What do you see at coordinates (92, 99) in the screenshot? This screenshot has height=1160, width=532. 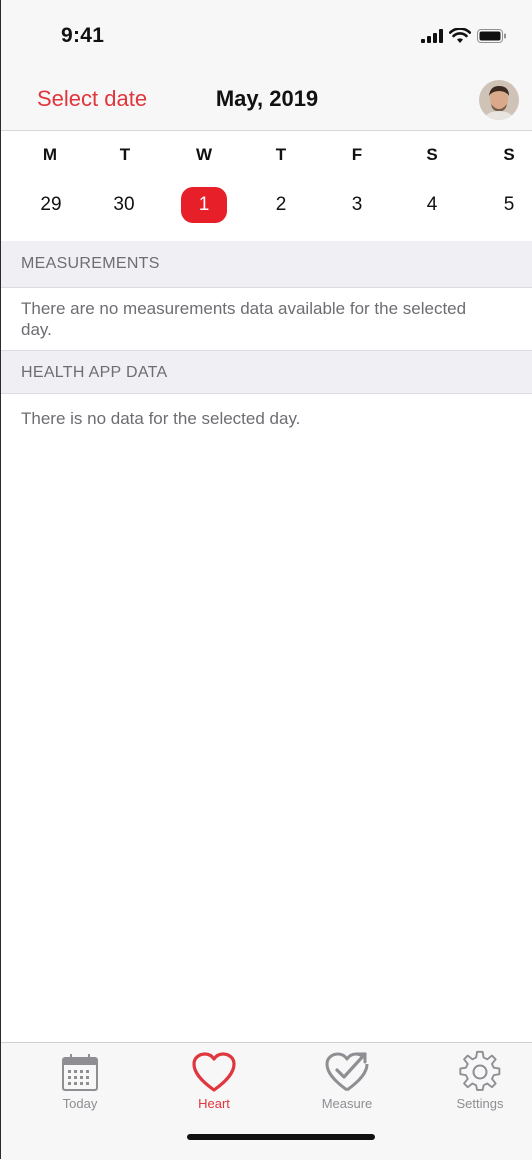 I see `select-date-button: Select date` at bounding box center [92, 99].